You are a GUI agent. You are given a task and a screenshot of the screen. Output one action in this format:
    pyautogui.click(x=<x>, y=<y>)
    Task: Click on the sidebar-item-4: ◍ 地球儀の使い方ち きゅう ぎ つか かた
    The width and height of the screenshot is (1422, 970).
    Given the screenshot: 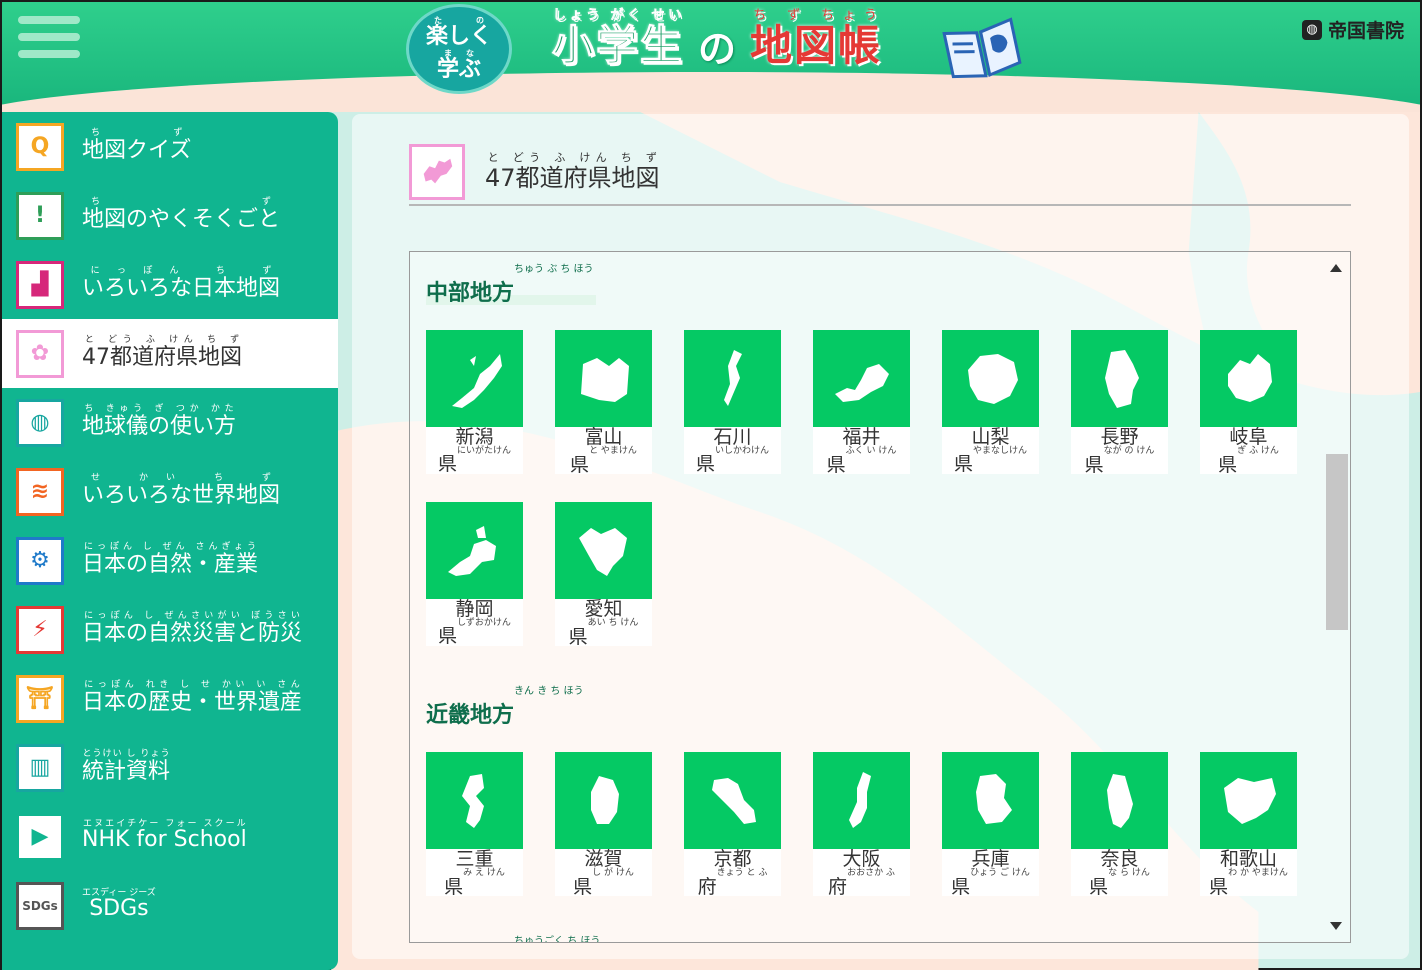 What is the action you would take?
    pyautogui.click(x=170, y=422)
    